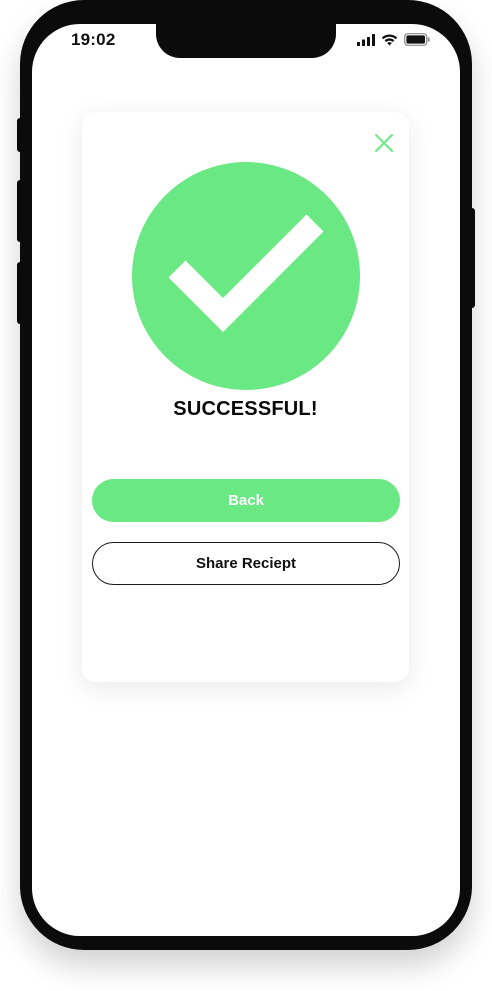 This screenshot has height=991, width=492. What do you see at coordinates (366, 39) in the screenshot?
I see `cellular-signal-icon` at bounding box center [366, 39].